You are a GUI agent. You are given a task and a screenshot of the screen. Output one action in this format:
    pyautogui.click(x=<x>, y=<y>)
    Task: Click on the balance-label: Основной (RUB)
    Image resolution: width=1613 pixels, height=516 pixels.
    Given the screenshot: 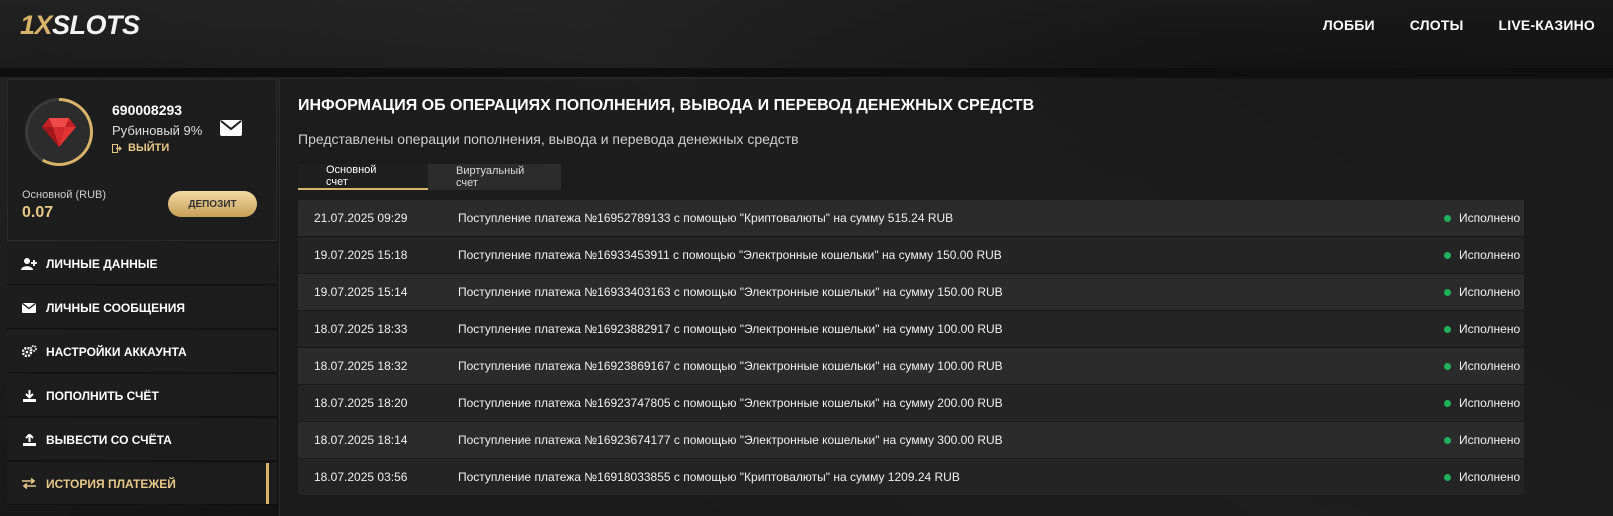 What is the action you would take?
    pyautogui.click(x=64, y=195)
    